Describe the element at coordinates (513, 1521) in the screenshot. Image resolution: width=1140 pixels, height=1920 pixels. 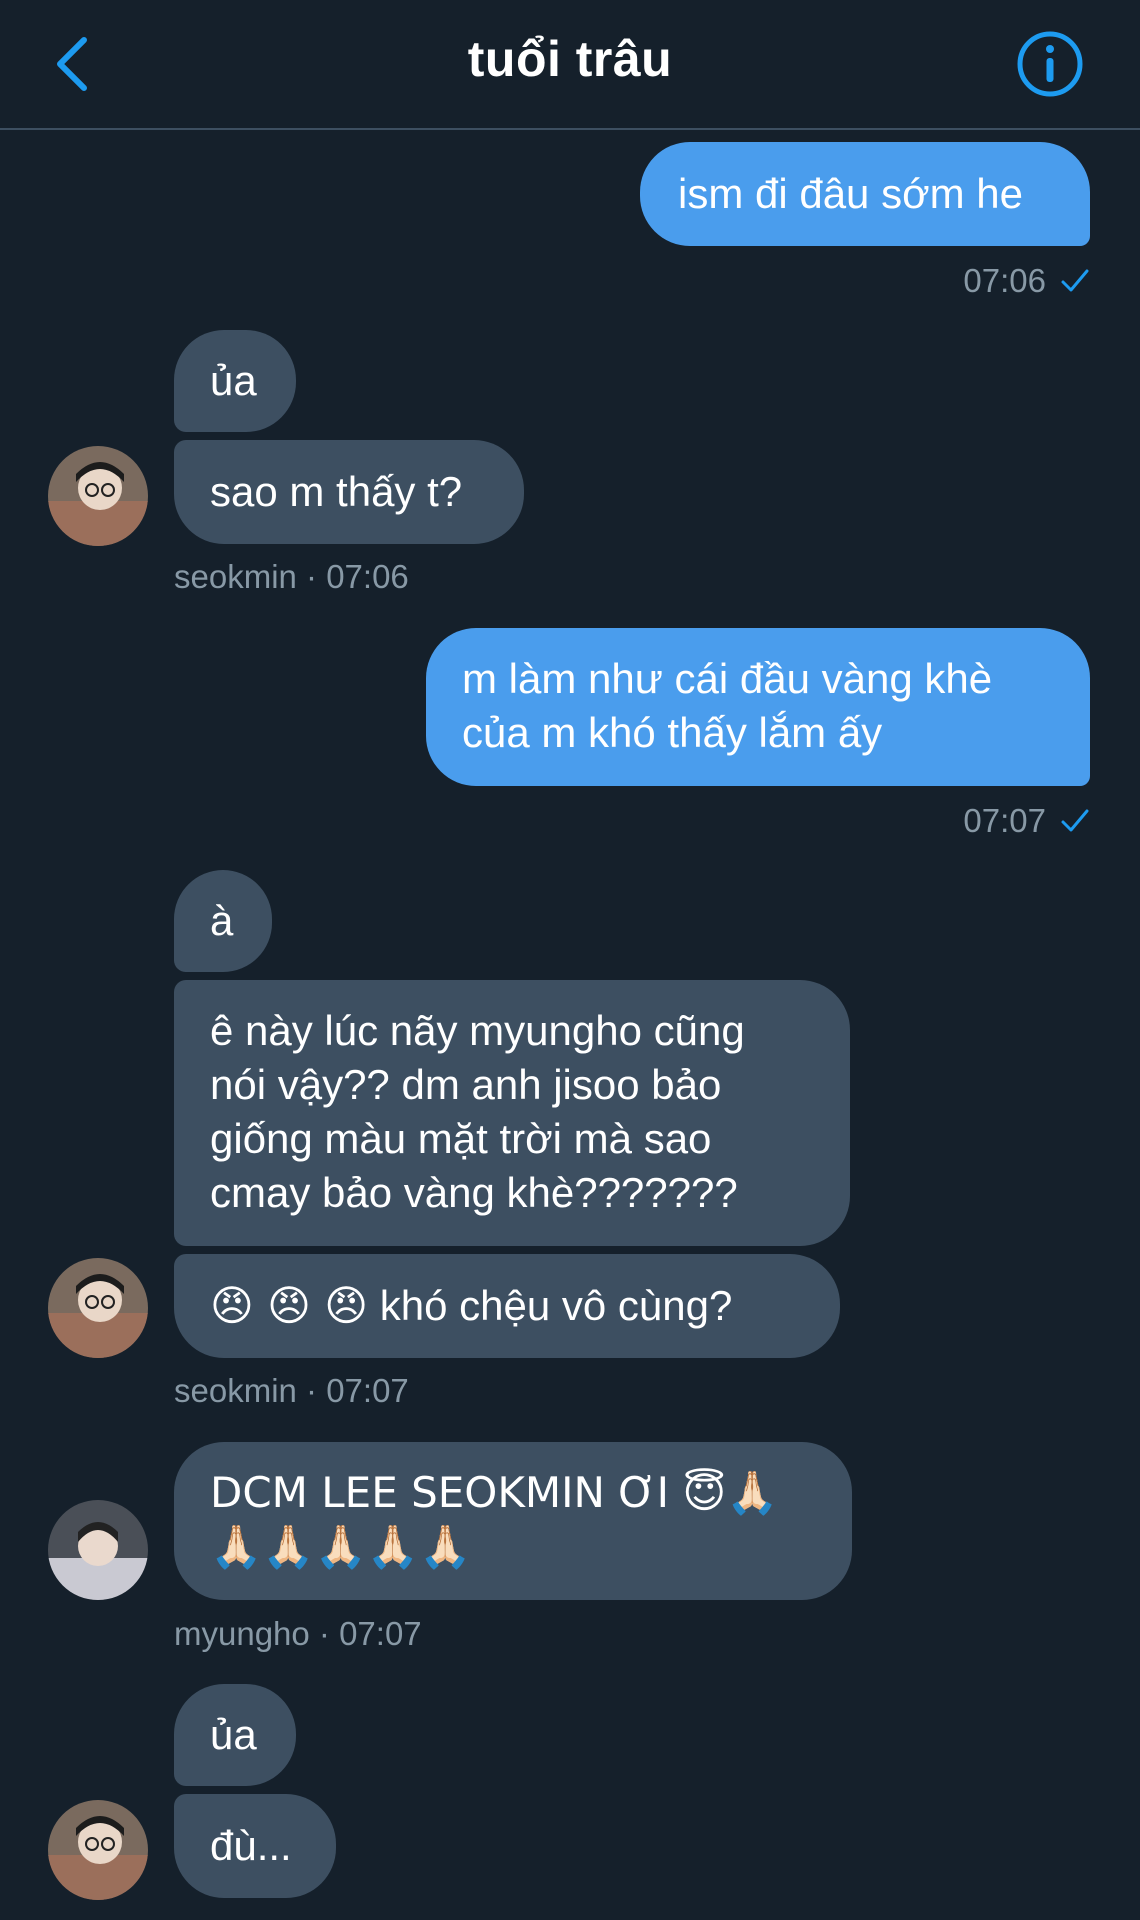
I see `incoming-message: DCM LEE SEOKMIN ƠI 😇🙏🏻 🙏🏻🙏🏻🙏🏻🙏🏻🙏🏻` at that location.